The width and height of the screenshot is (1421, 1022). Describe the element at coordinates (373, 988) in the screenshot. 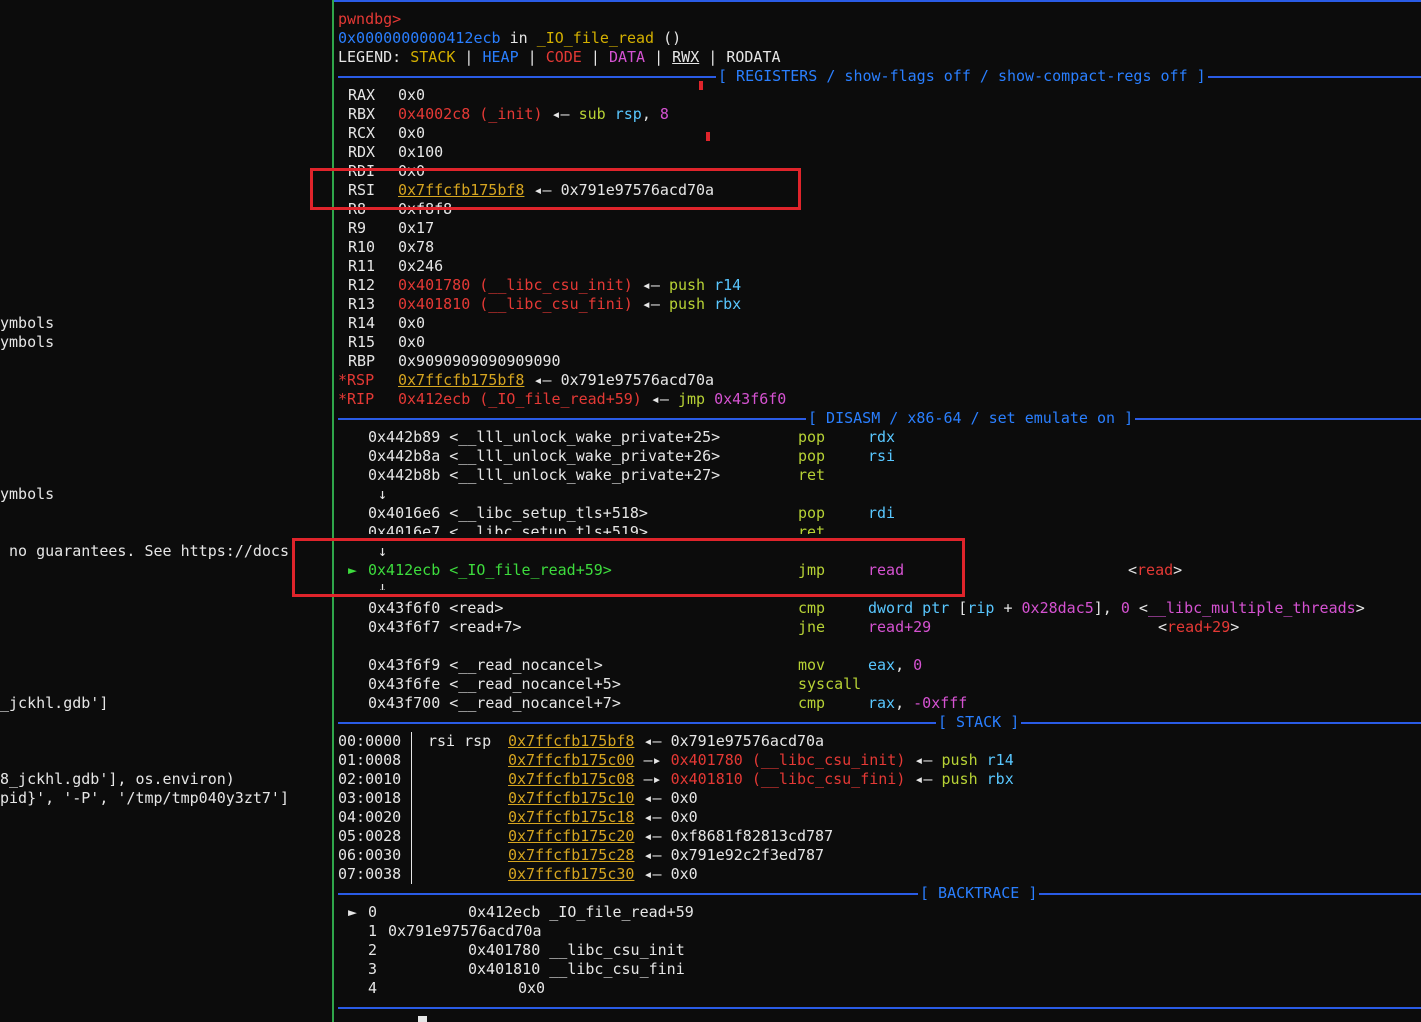

I see `backtrace-index: 4` at that location.